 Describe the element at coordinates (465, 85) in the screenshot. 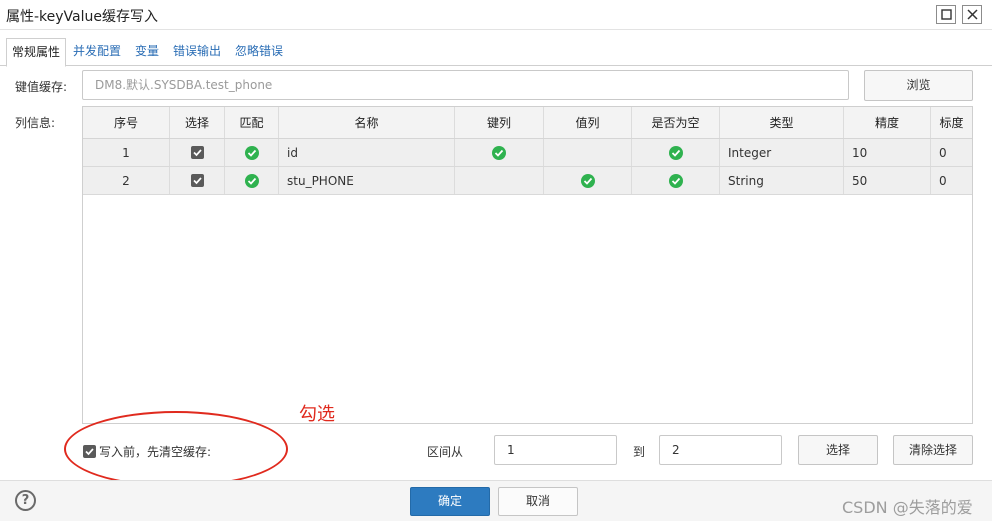

I see `kv-cache-input: DM8.默认.SYSDBA.test_phone` at that location.